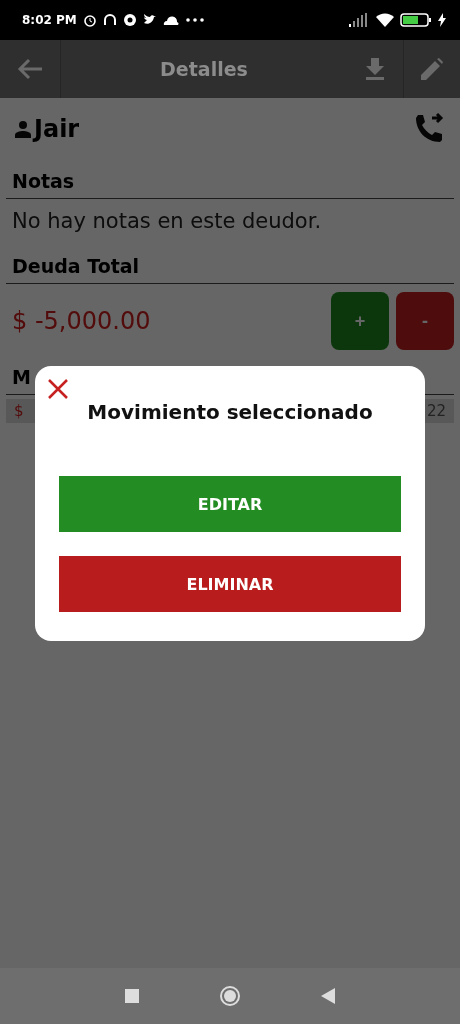 This screenshot has height=1024, width=460. Describe the element at coordinates (49, 20) in the screenshot. I see `status-time: 8:02 PM` at that location.